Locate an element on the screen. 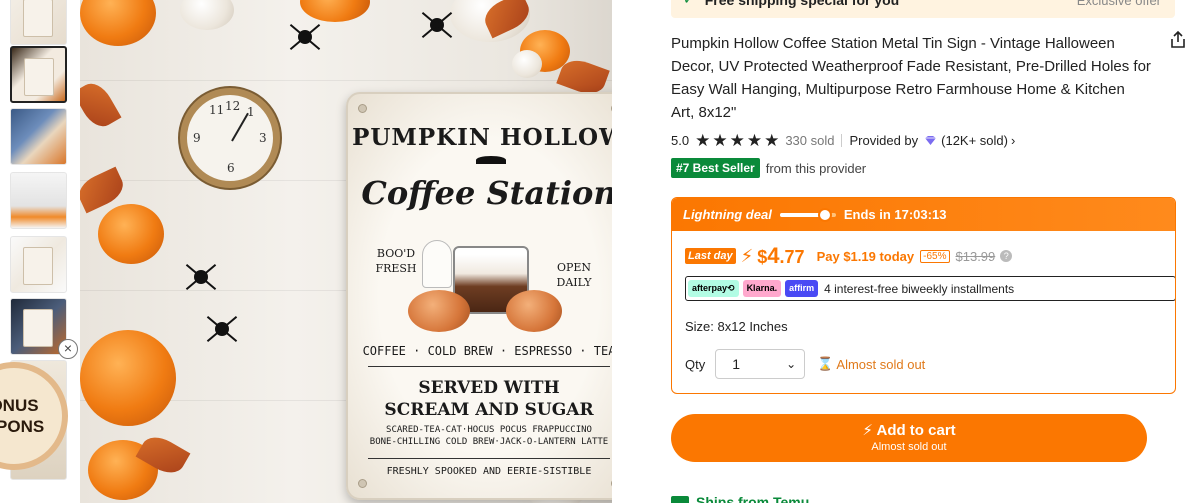 Image resolution: width=1201 pixels, height=503 pixels. provider-logo-icon is located at coordinates (930, 140).